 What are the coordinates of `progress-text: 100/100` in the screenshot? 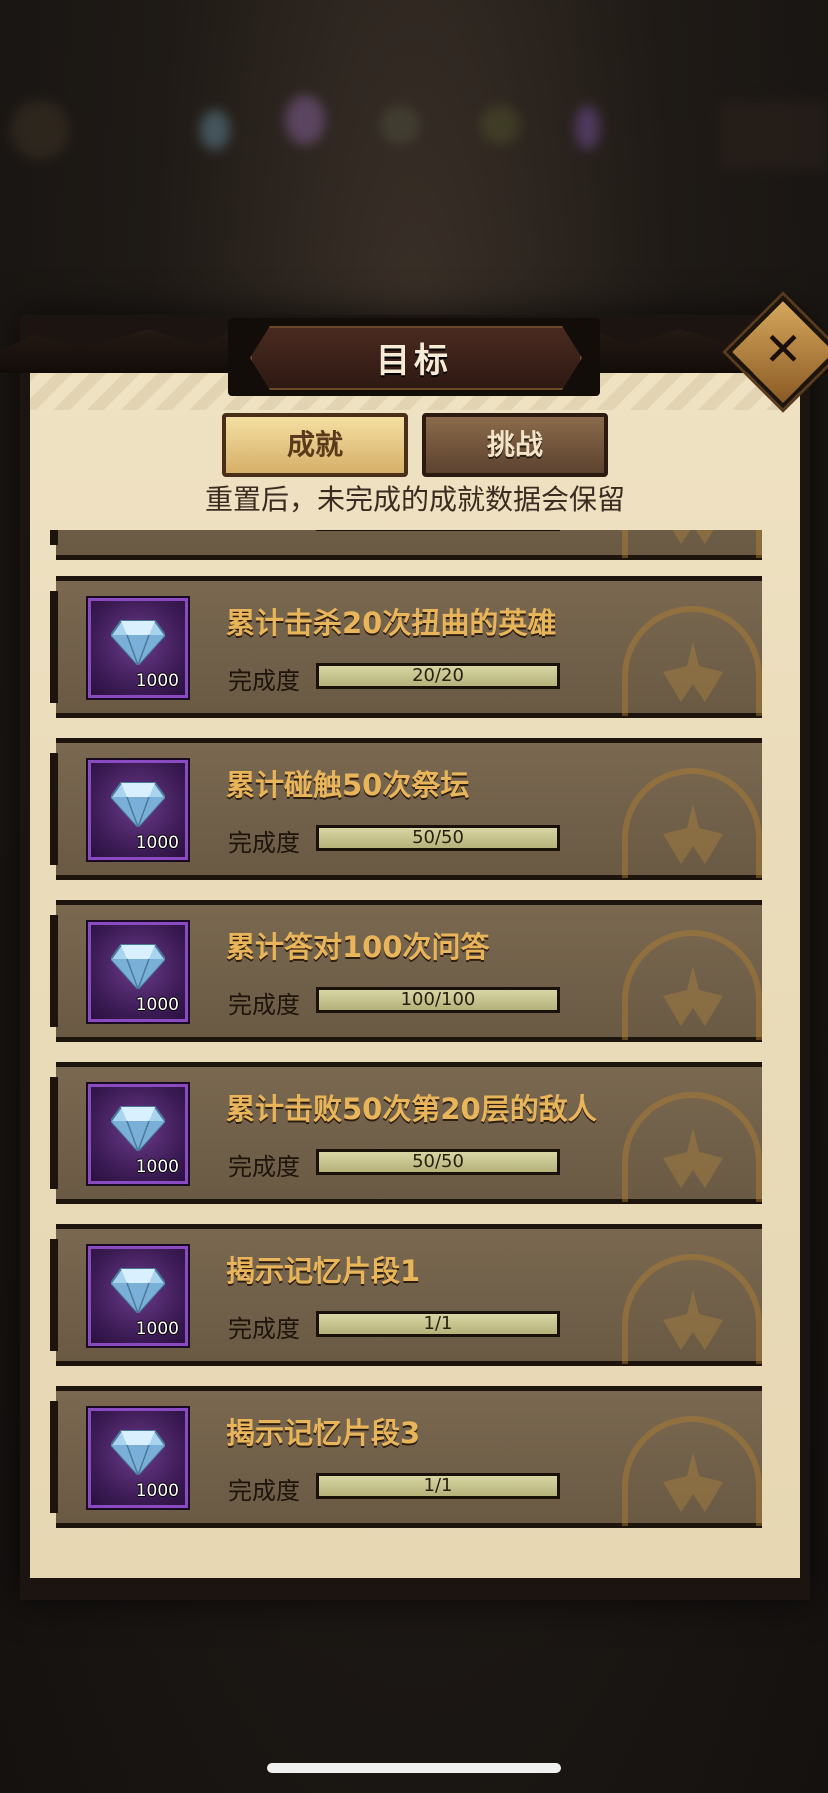 It's located at (438, 999).